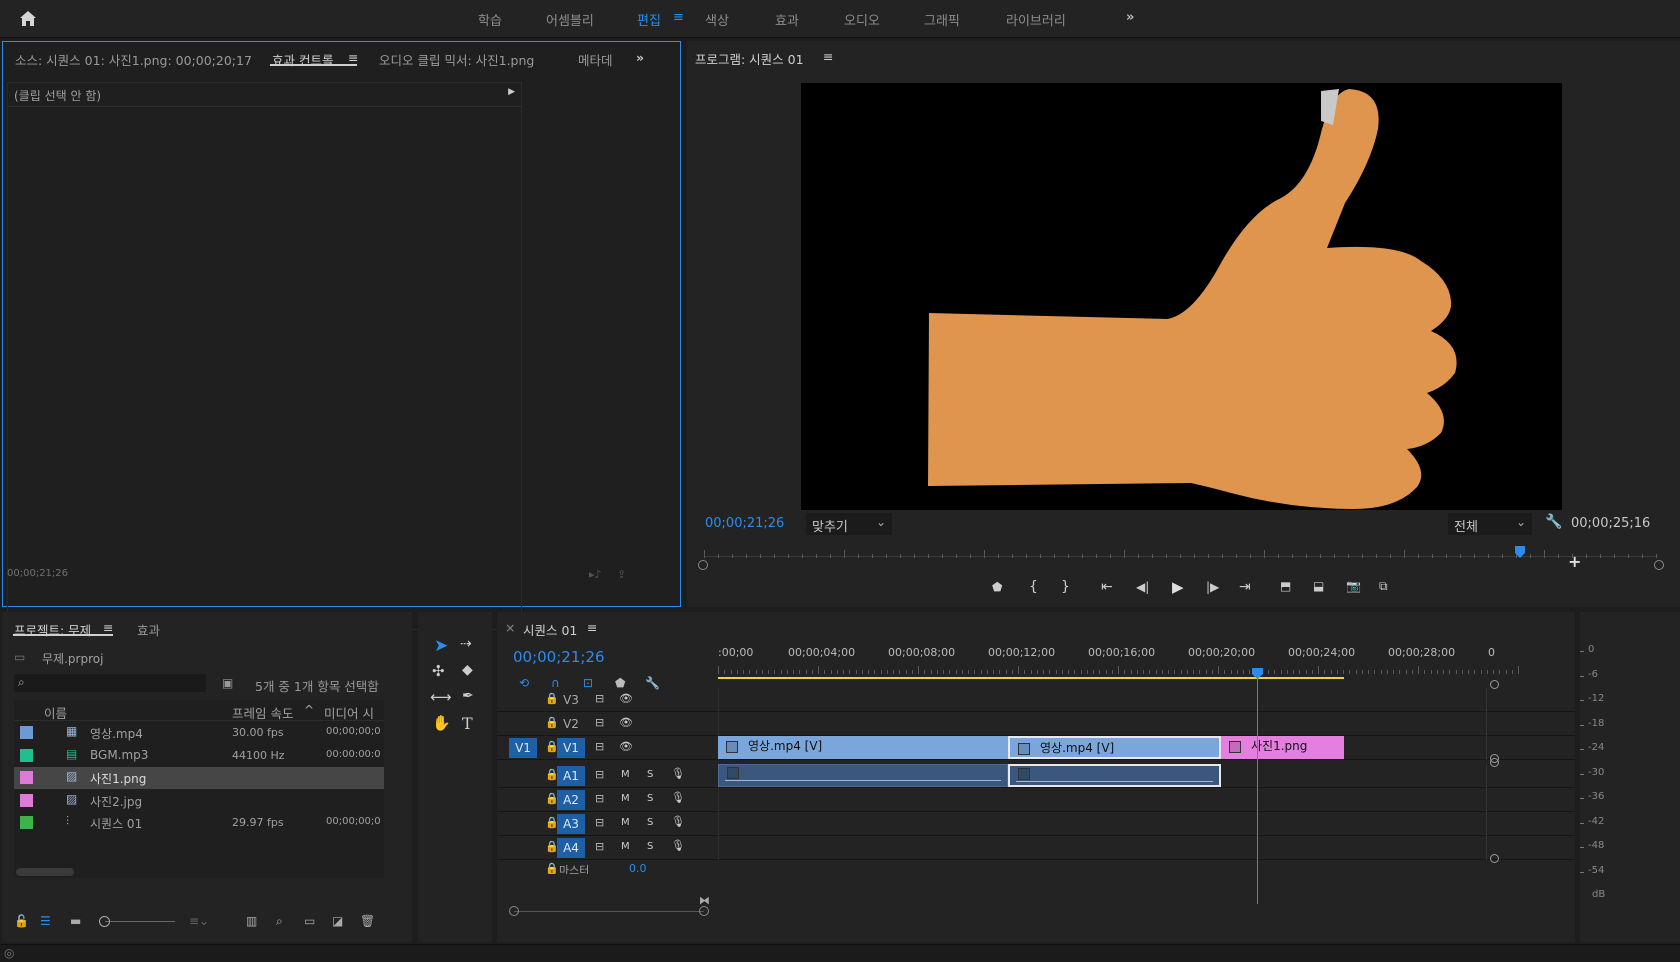  Describe the element at coordinates (199, 733) in the screenshot. I see `list-item: ▦ 영상.mp4 30.00 fps 00;00;00;0` at that location.